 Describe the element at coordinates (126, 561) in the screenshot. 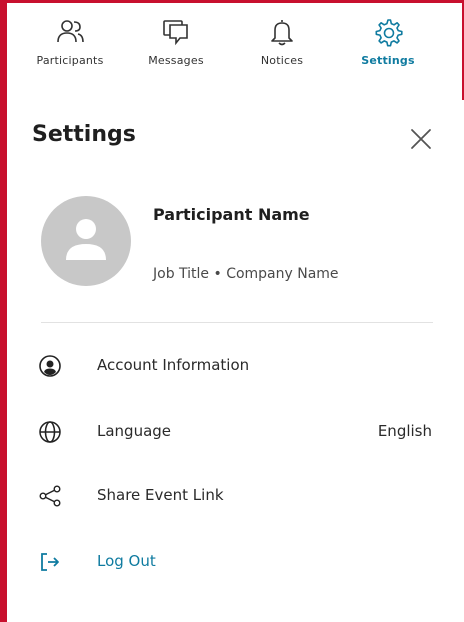

I see `menu-item-label: Log Out` at that location.